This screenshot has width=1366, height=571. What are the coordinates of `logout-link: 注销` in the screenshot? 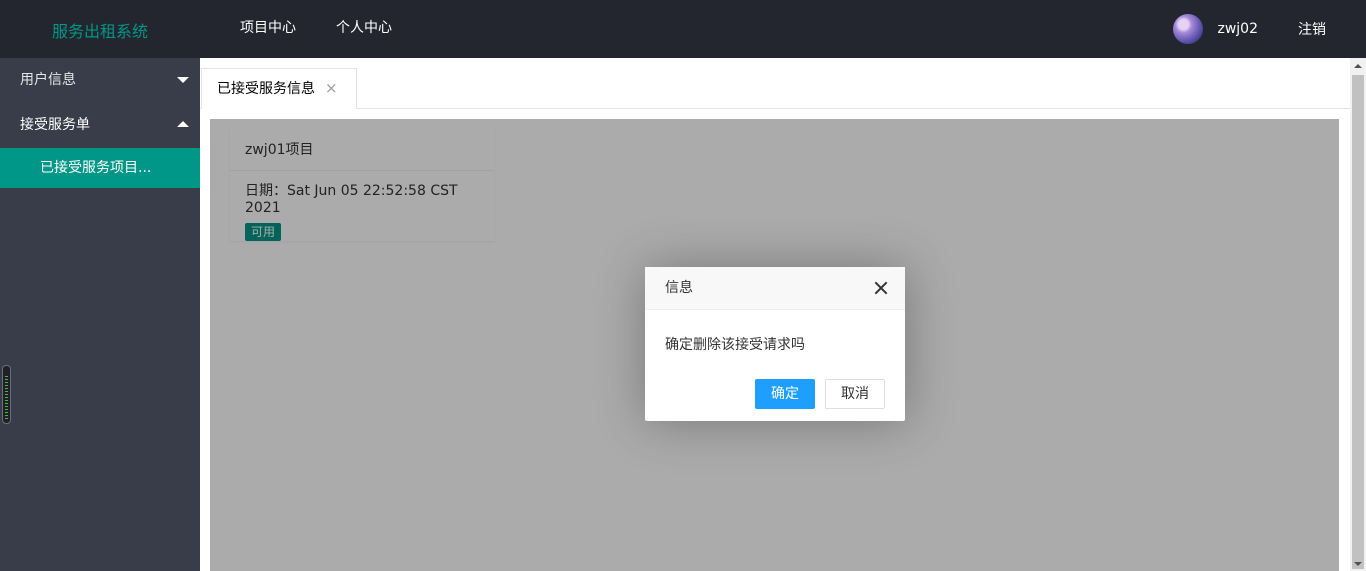 It's located at (1312, 29).